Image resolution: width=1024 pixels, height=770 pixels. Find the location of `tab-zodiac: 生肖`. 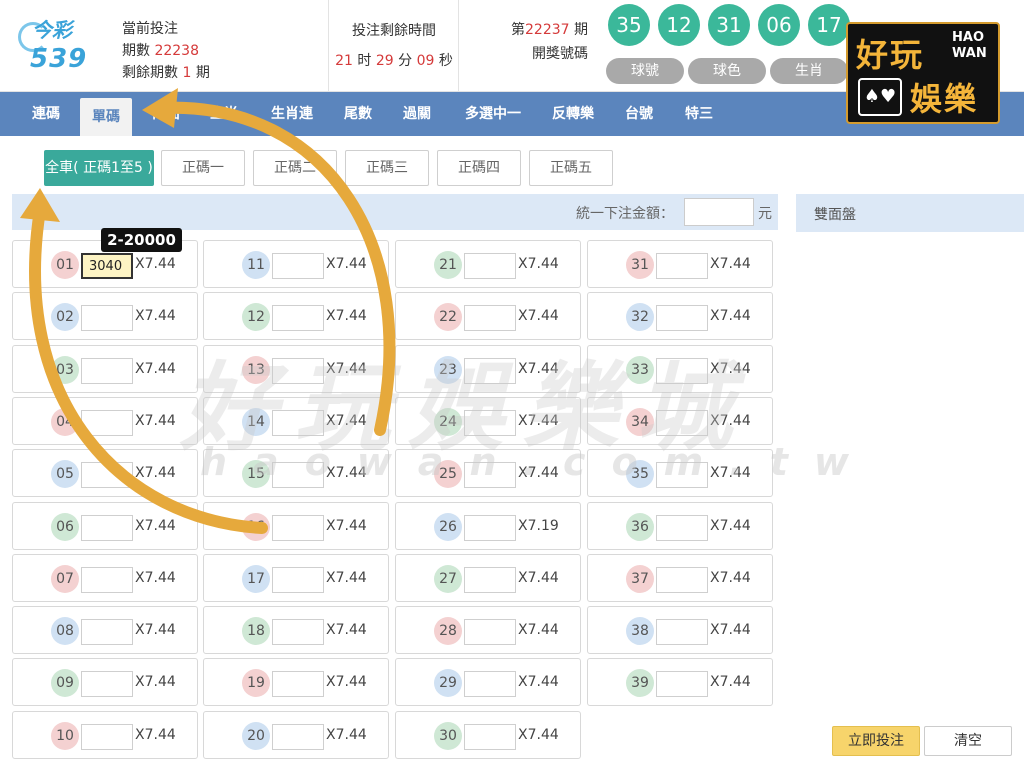

tab-zodiac: 生肖 is located at coordinates (809, 71).